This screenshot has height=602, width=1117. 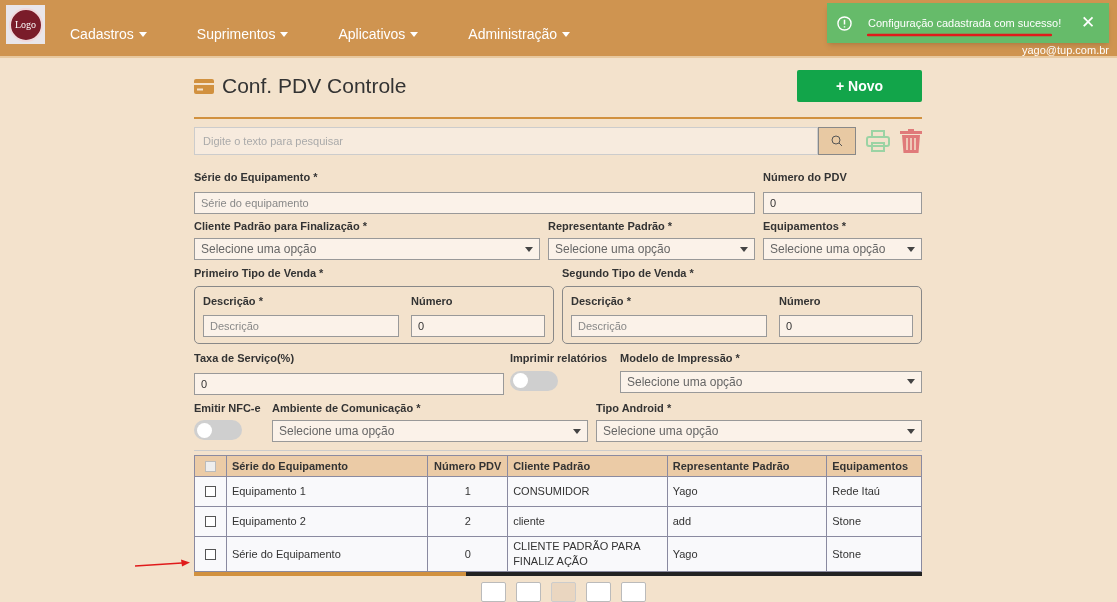 I want to click on table-cell: 2, so click(x=467, y=521).